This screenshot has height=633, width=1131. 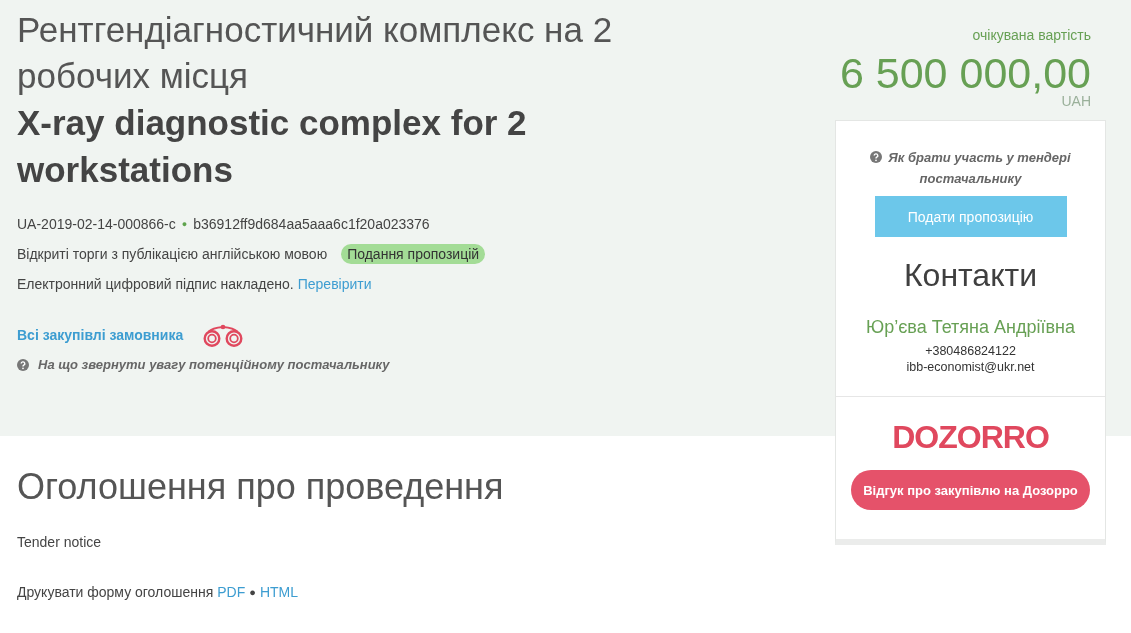 I want to click on status-badge: Подання пропозицій, so click(x=413, y=254).